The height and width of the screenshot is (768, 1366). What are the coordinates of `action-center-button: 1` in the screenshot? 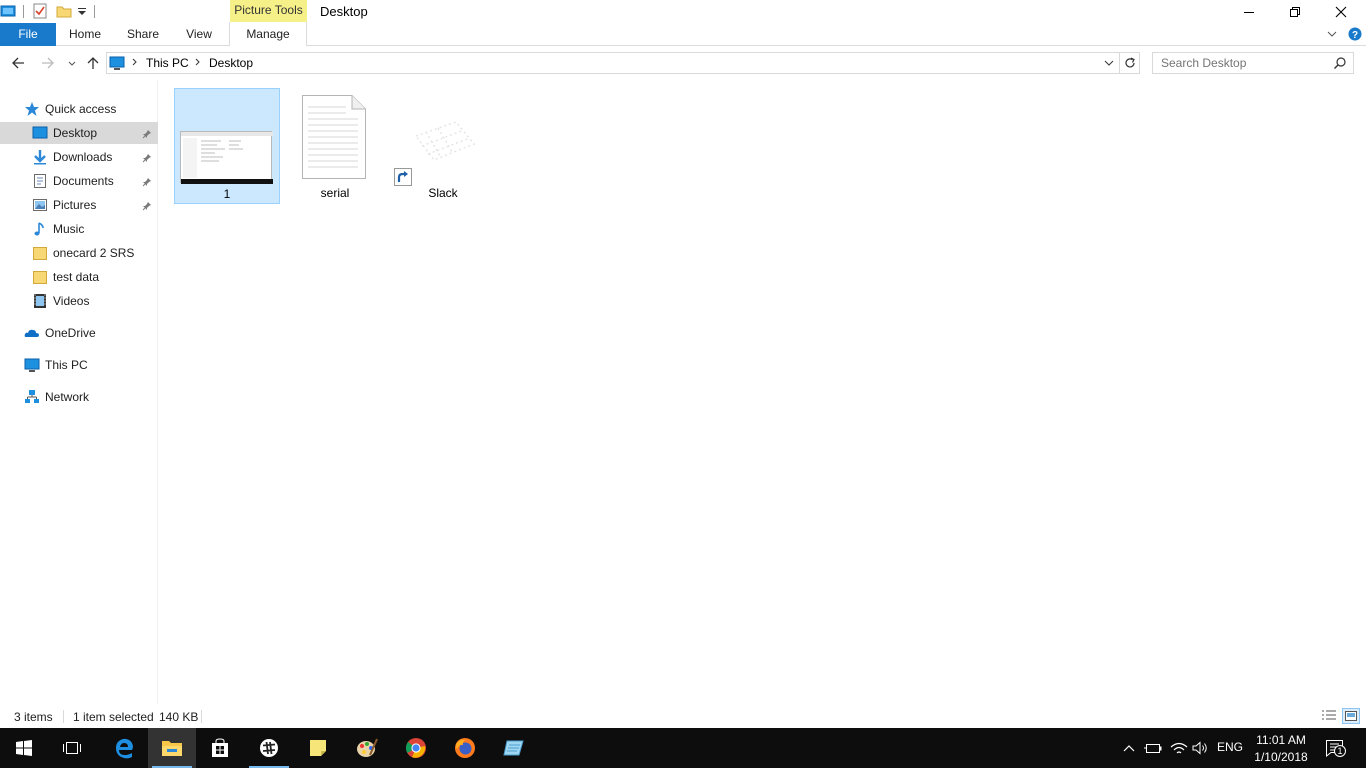 It's located at (1335, 748).